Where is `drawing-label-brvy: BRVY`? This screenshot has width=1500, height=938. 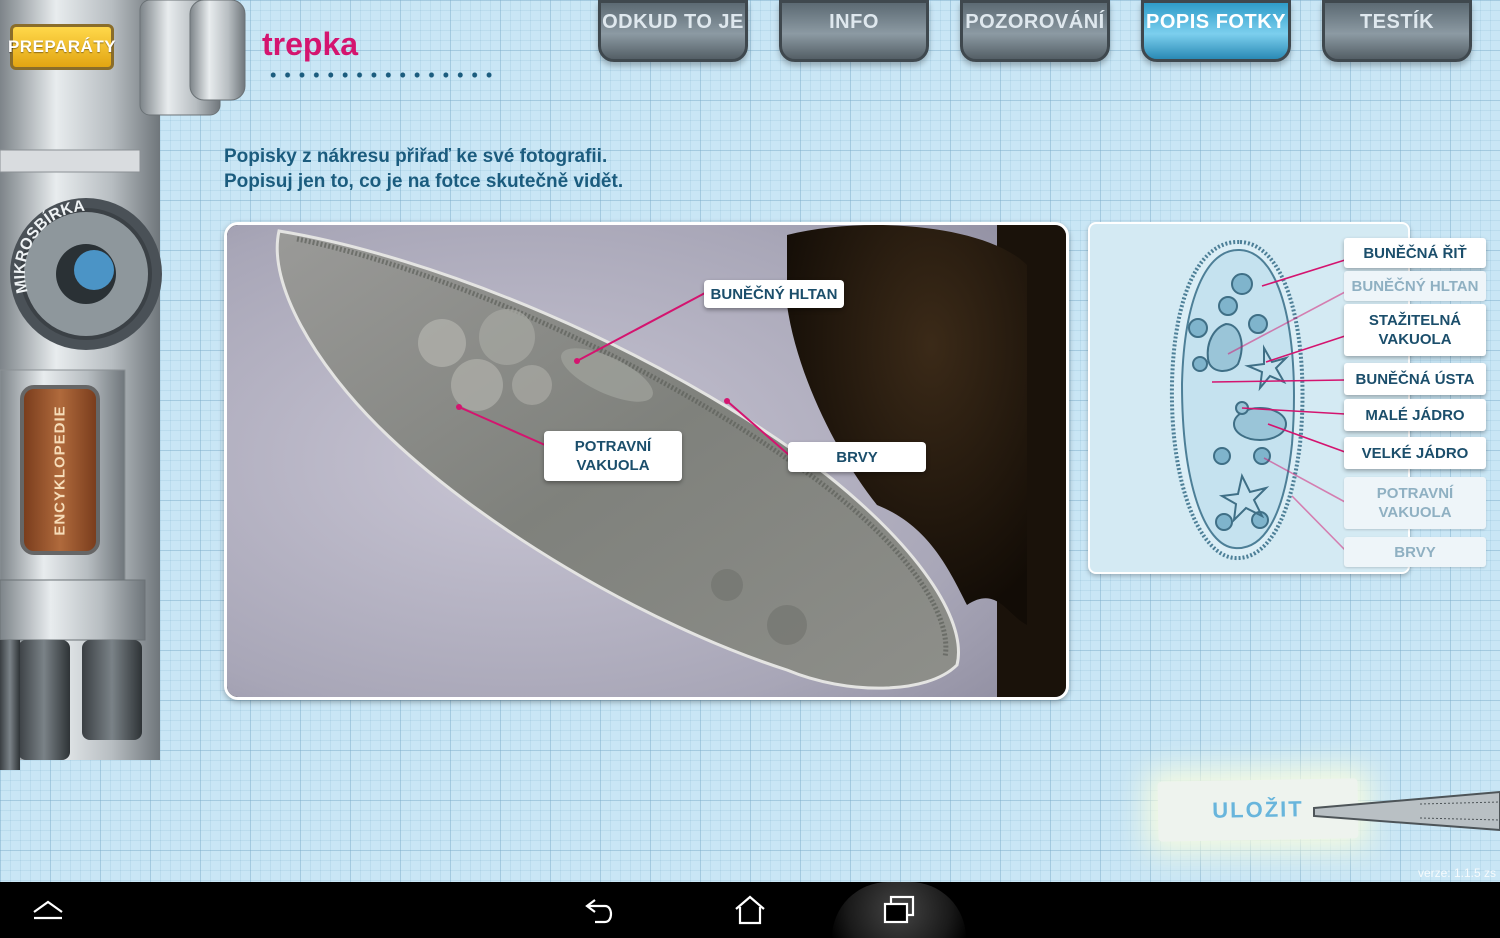
drawing-label-brvy: BRVY is located at coordinates (1415, 552).